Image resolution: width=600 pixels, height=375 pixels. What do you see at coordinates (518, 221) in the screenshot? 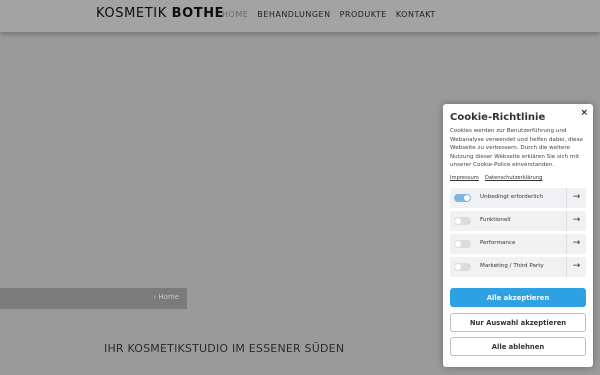
I see `cookie-option-functional: Funktionell →` at bounding box center [518, 221].